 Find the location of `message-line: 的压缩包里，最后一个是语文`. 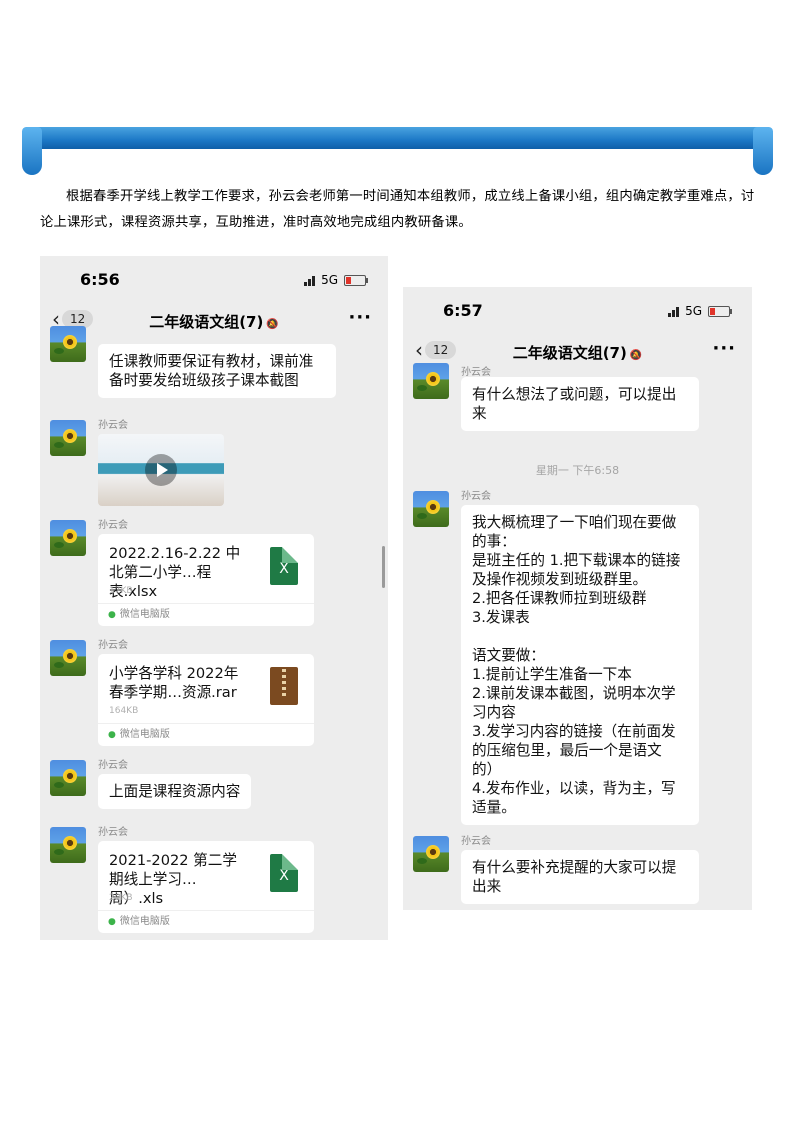

message-line: 的压缩包里，最后一个是语文 is located at coordinates (567, 750).